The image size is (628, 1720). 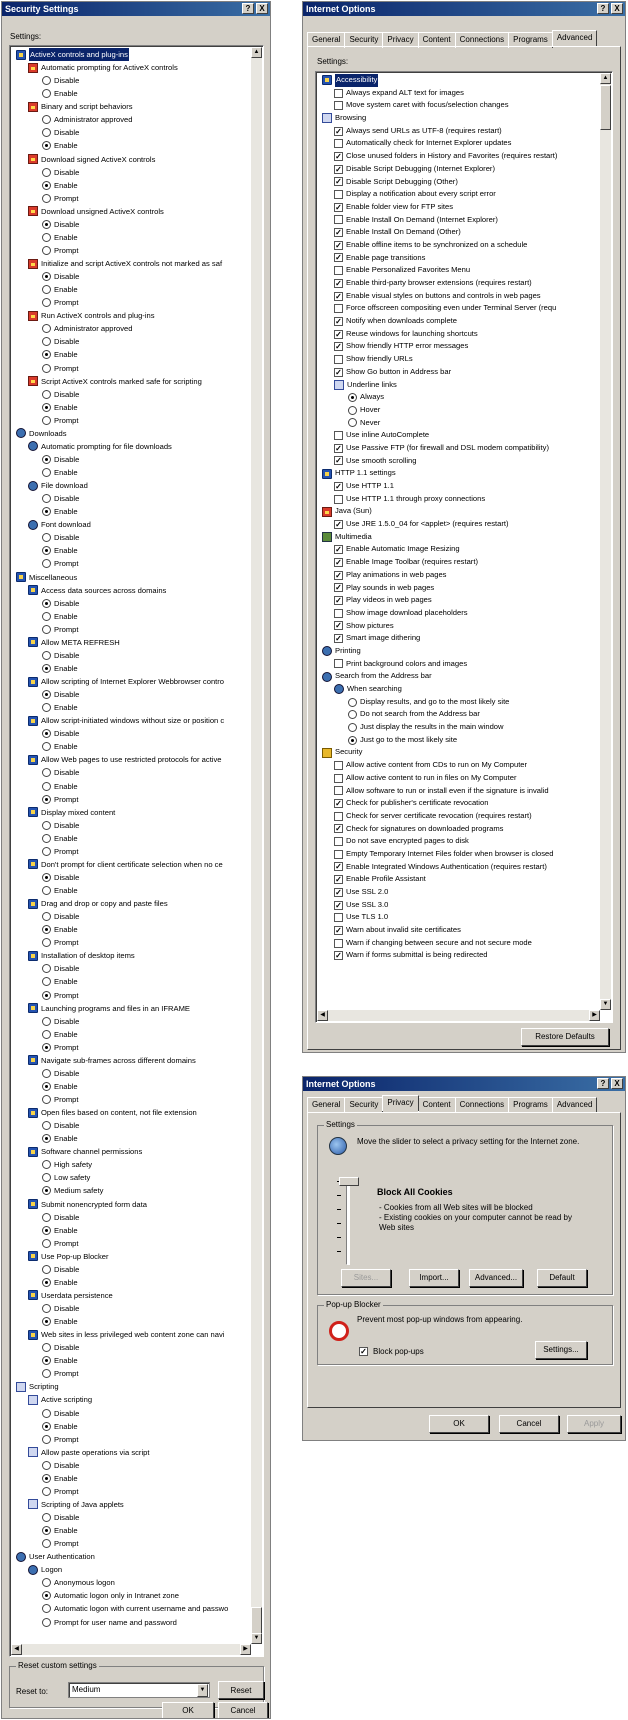 I want to click on setting-item: Use Pop-up Blocker, so click(x=131, y=1256).